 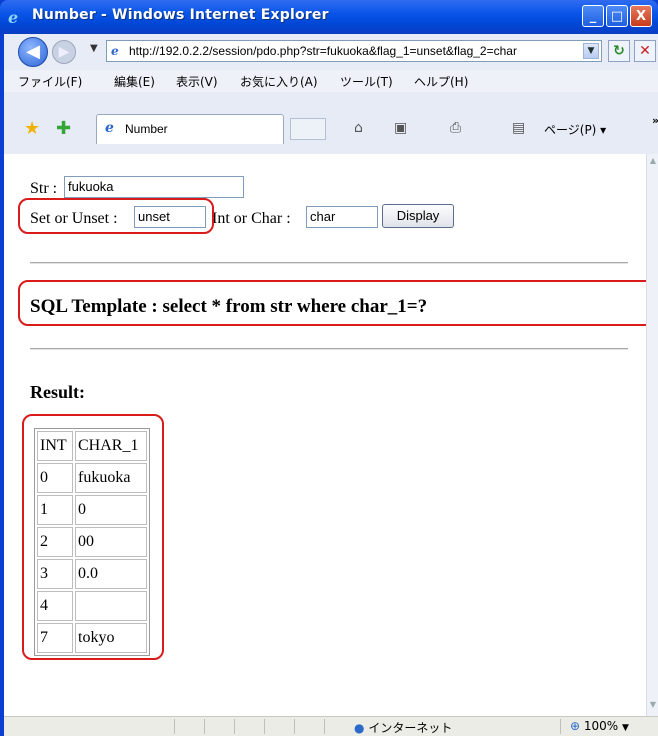 What do you see at coordinates (197, 81) in the screenshot?
I see `menu-view: 表示(V)` at bounding box center [197, 81].